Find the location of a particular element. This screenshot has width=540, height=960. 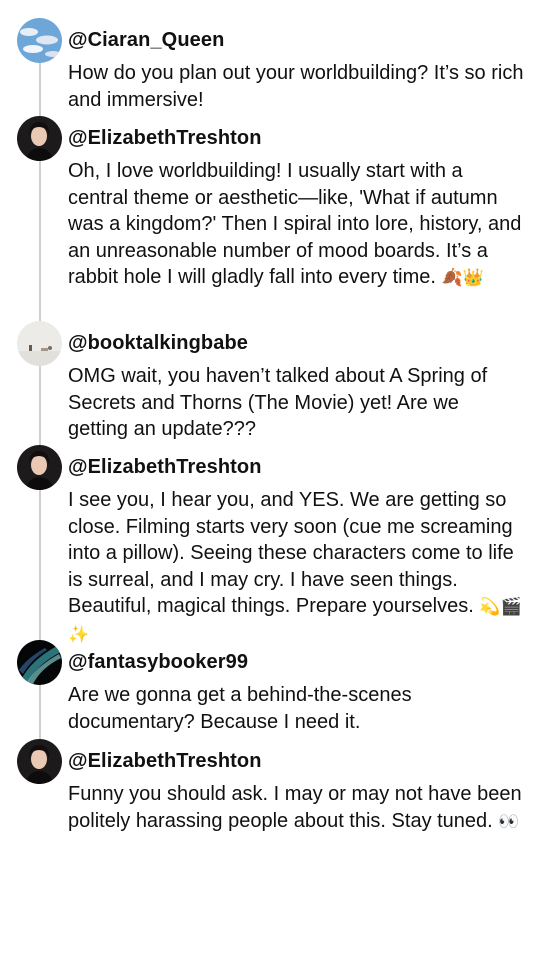

post-author-handle: @fantasybooker99 is located at coordinates (158, 662).